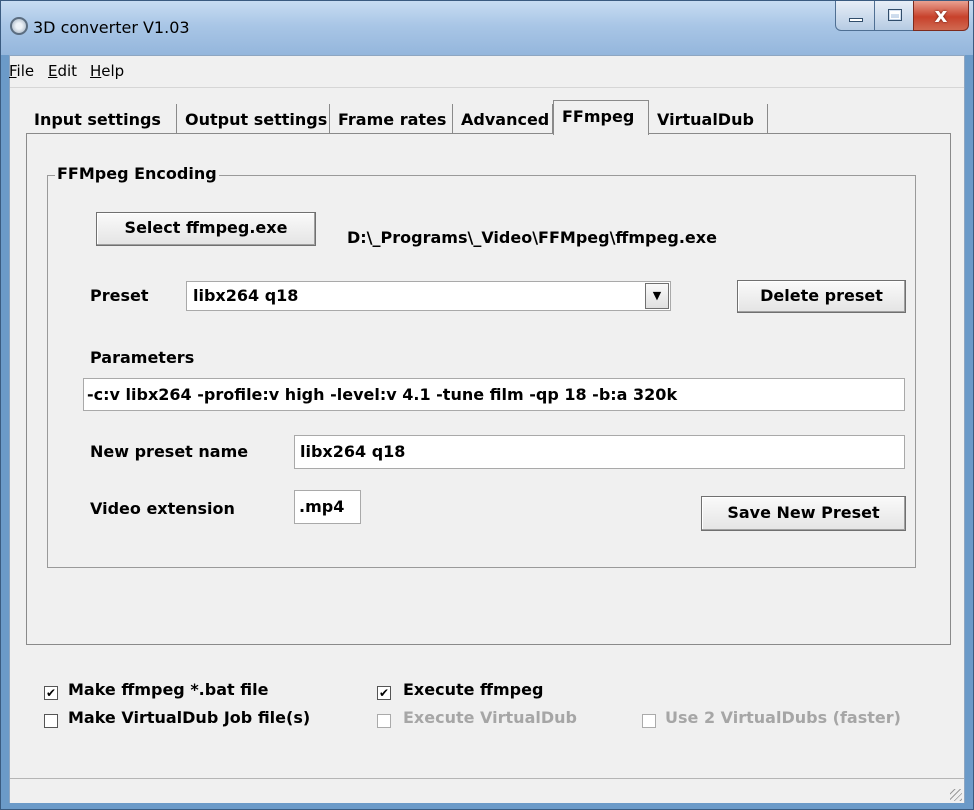 Image resolution: width=974 pixels, height=810 pixels. What do you see at coordinates (19, 26) in the screenshot?
I see `app-icon` at bounding box center [19, 26].